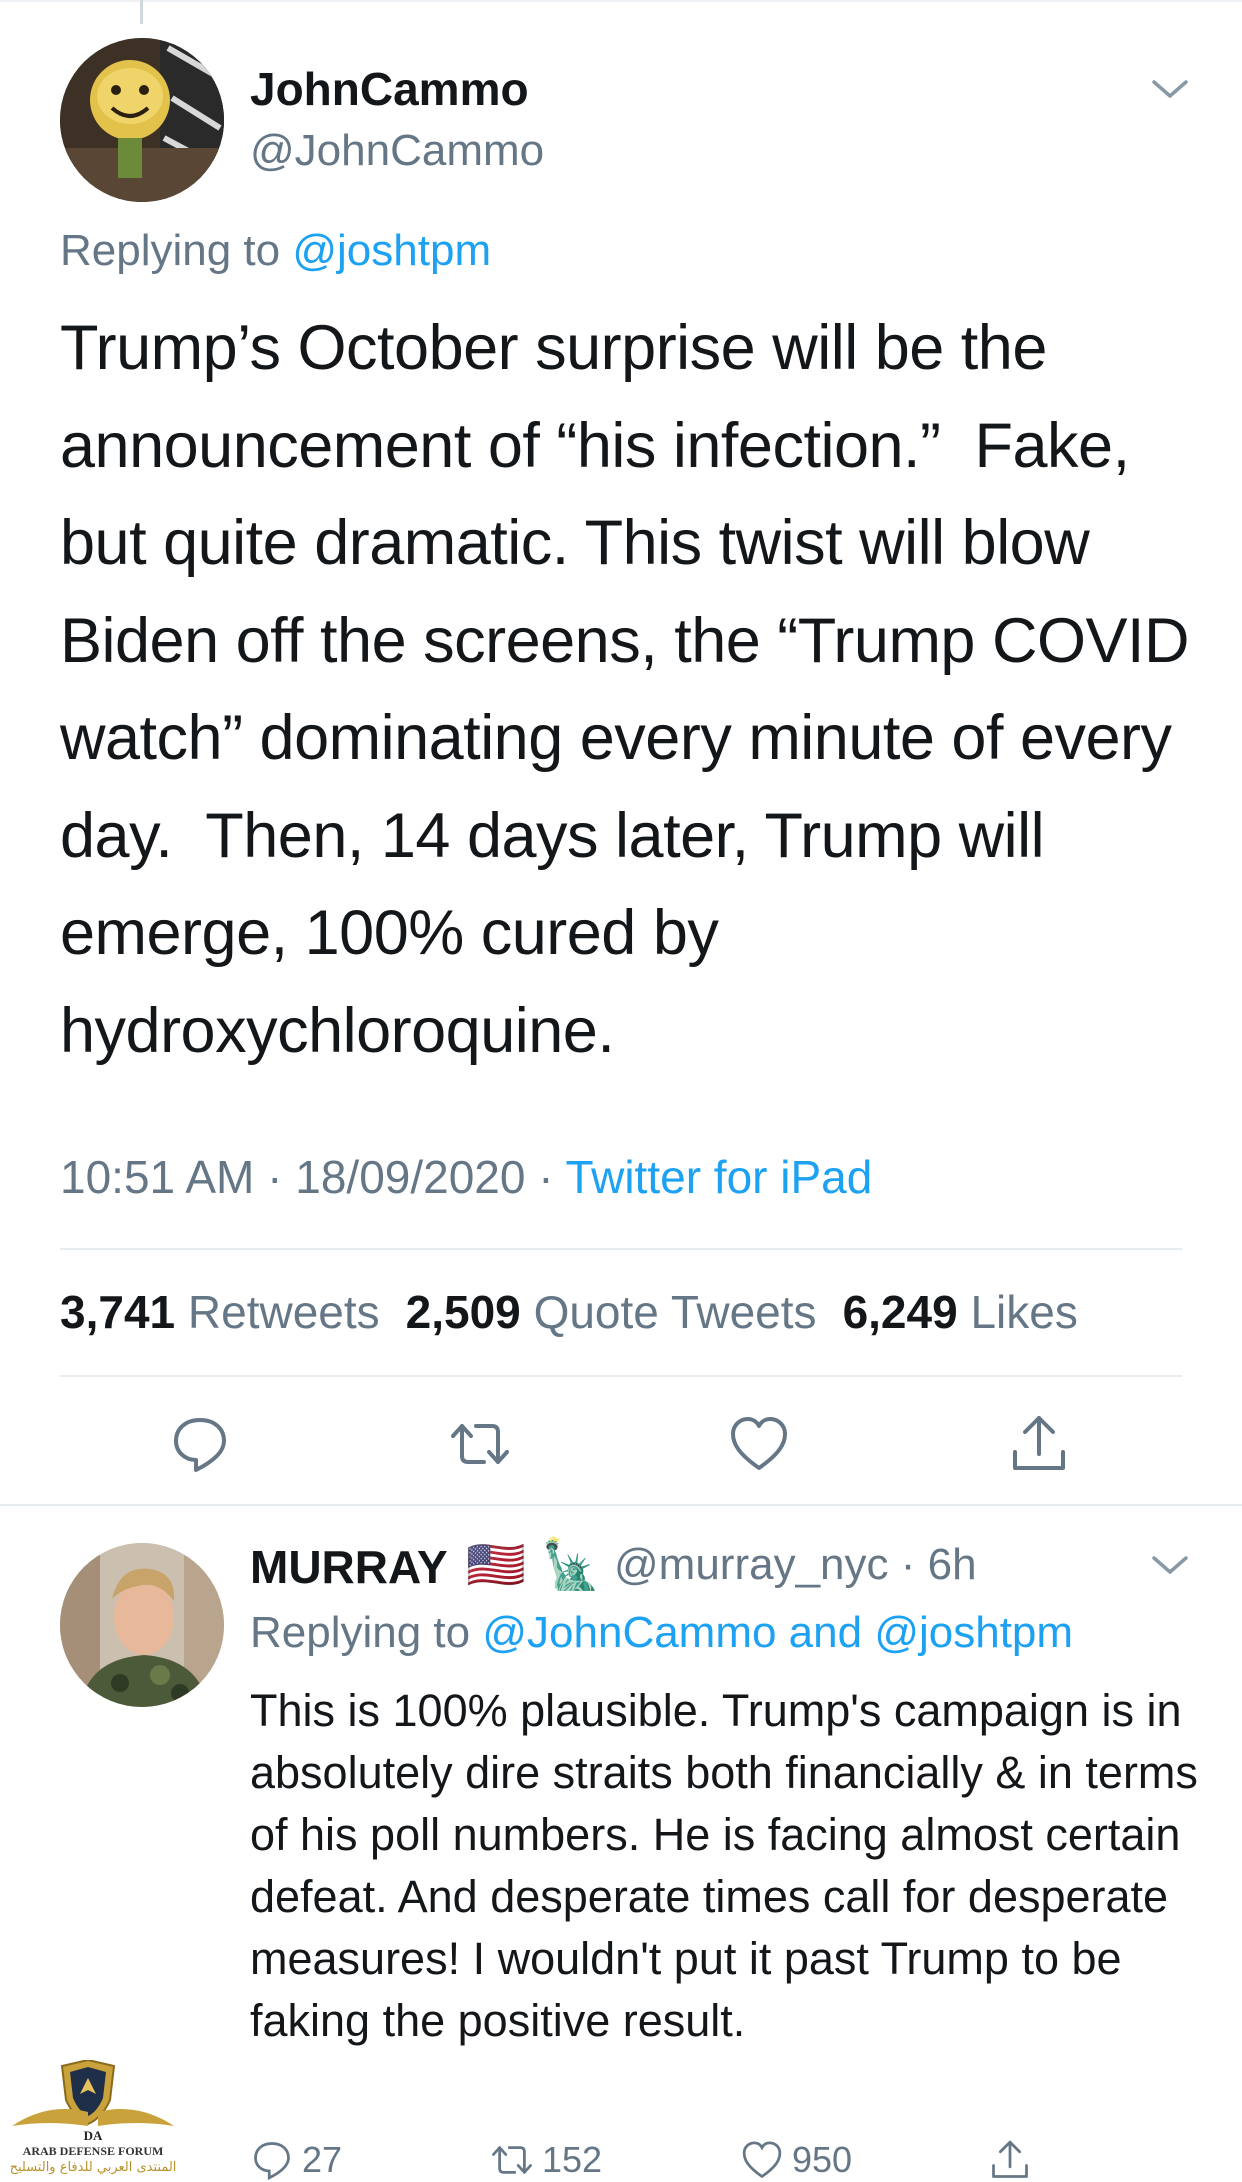  I want to click on retweets-count: 3,741, so click(118, 1312).